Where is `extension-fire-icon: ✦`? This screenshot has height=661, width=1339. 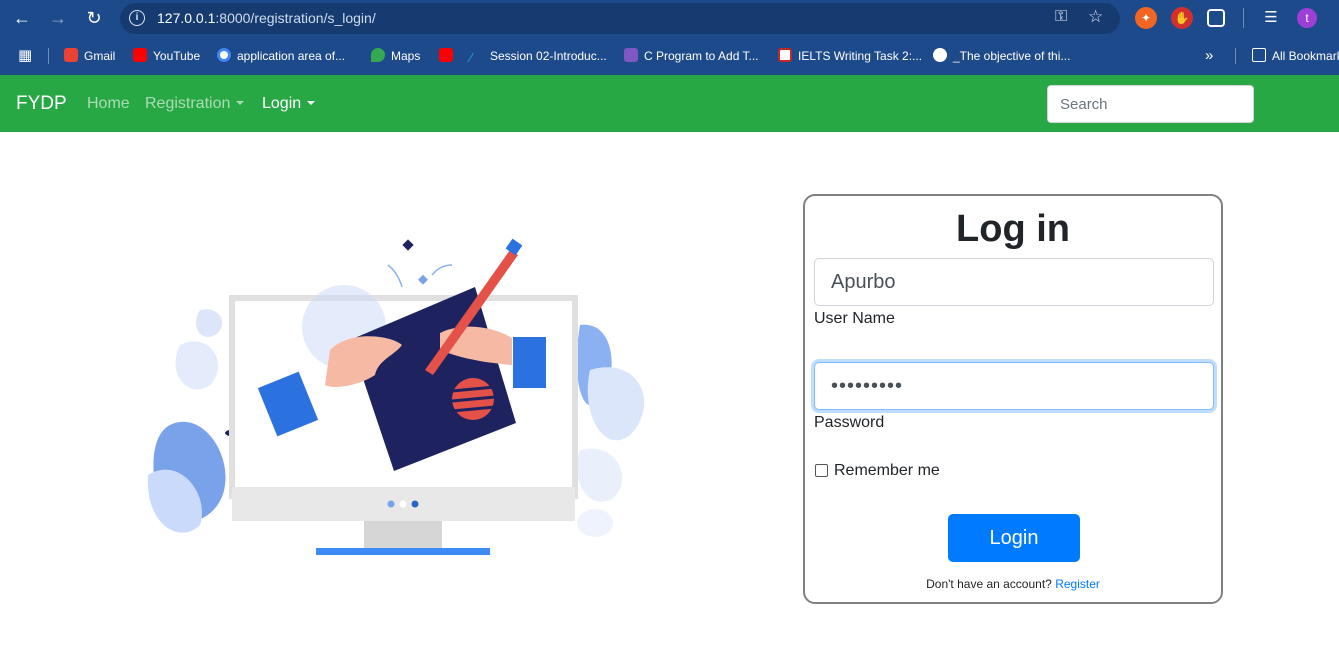 extension-fire-icon: ✦ is located at coordinates (1146, 18).